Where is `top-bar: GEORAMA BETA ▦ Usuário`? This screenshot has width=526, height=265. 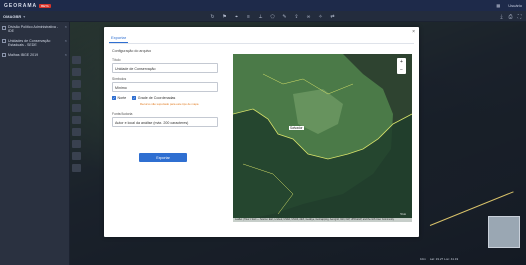 top-bar: GEORAMA BETA ▦ Usuário is located at coordinates (263, 5).